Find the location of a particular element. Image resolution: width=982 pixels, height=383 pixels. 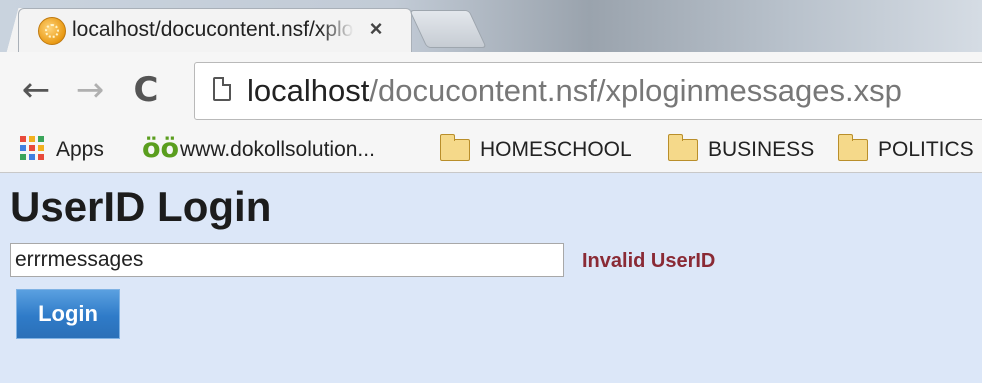

error-message: Invalid UserID is located at coordinates (649, 261).